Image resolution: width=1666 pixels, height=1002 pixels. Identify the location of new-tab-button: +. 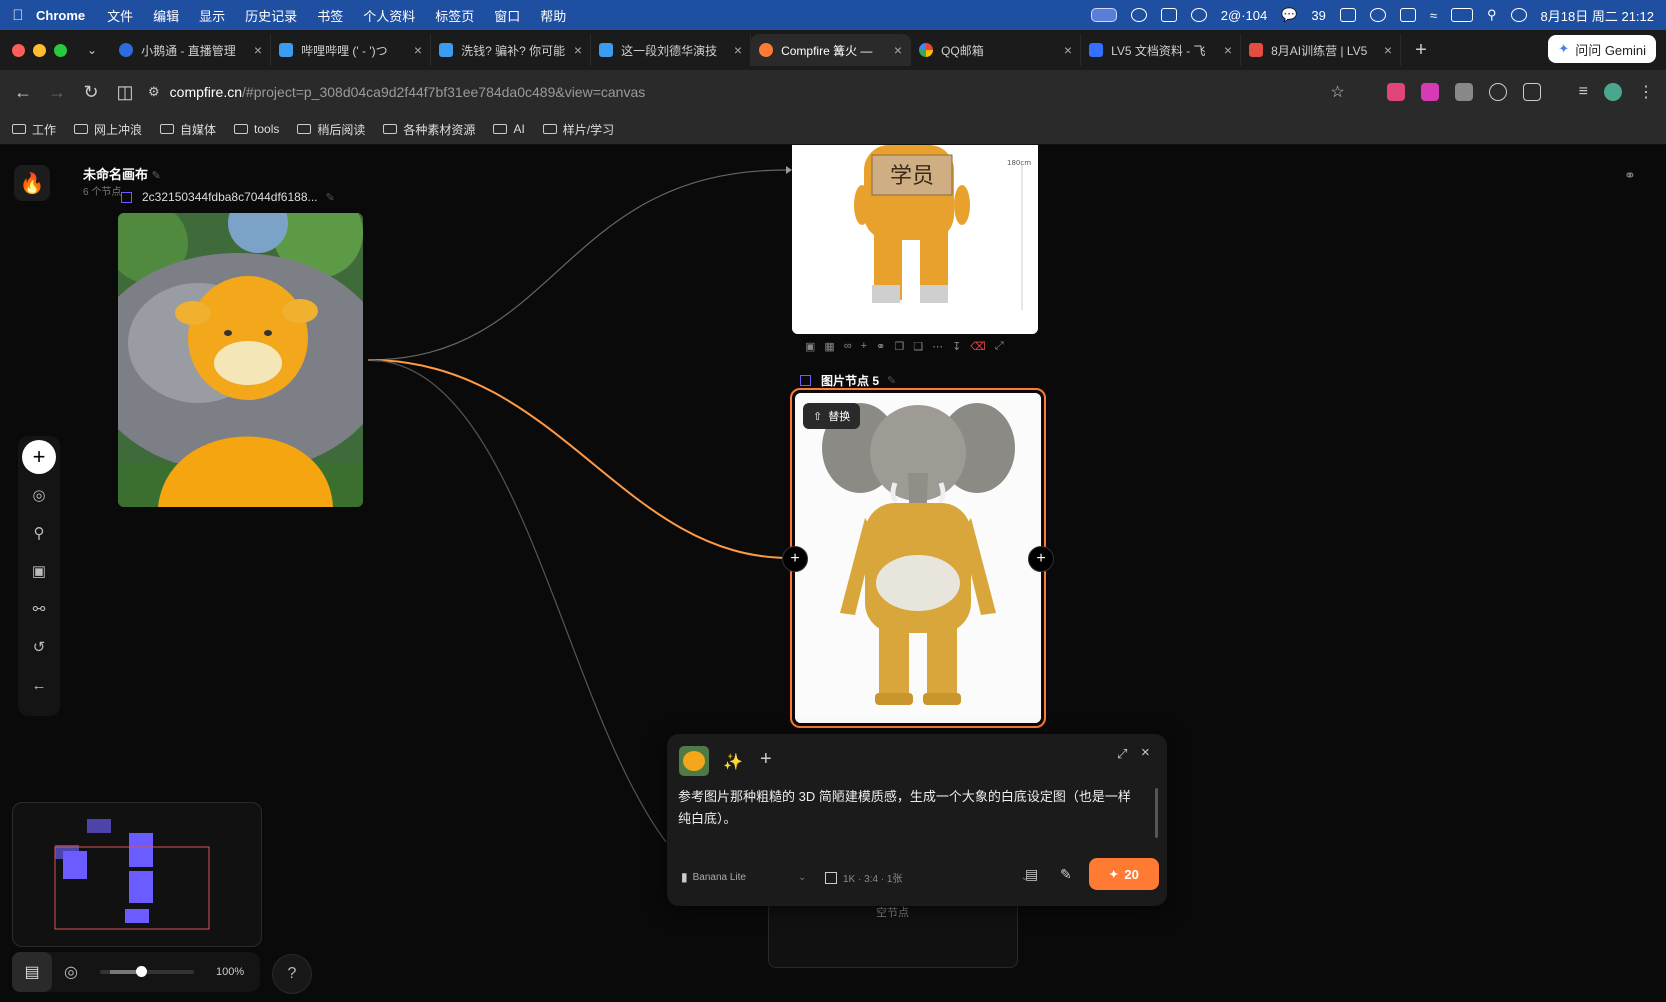
(1421, 50).